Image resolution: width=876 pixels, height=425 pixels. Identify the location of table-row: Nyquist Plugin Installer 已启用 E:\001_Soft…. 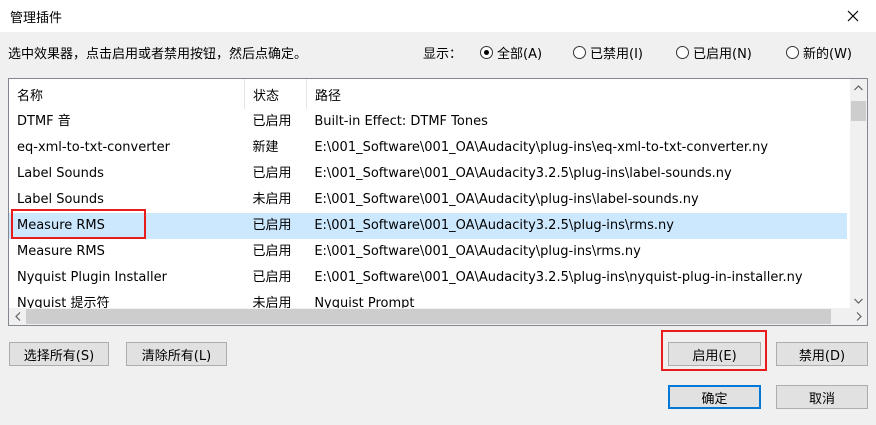
(428, 278).